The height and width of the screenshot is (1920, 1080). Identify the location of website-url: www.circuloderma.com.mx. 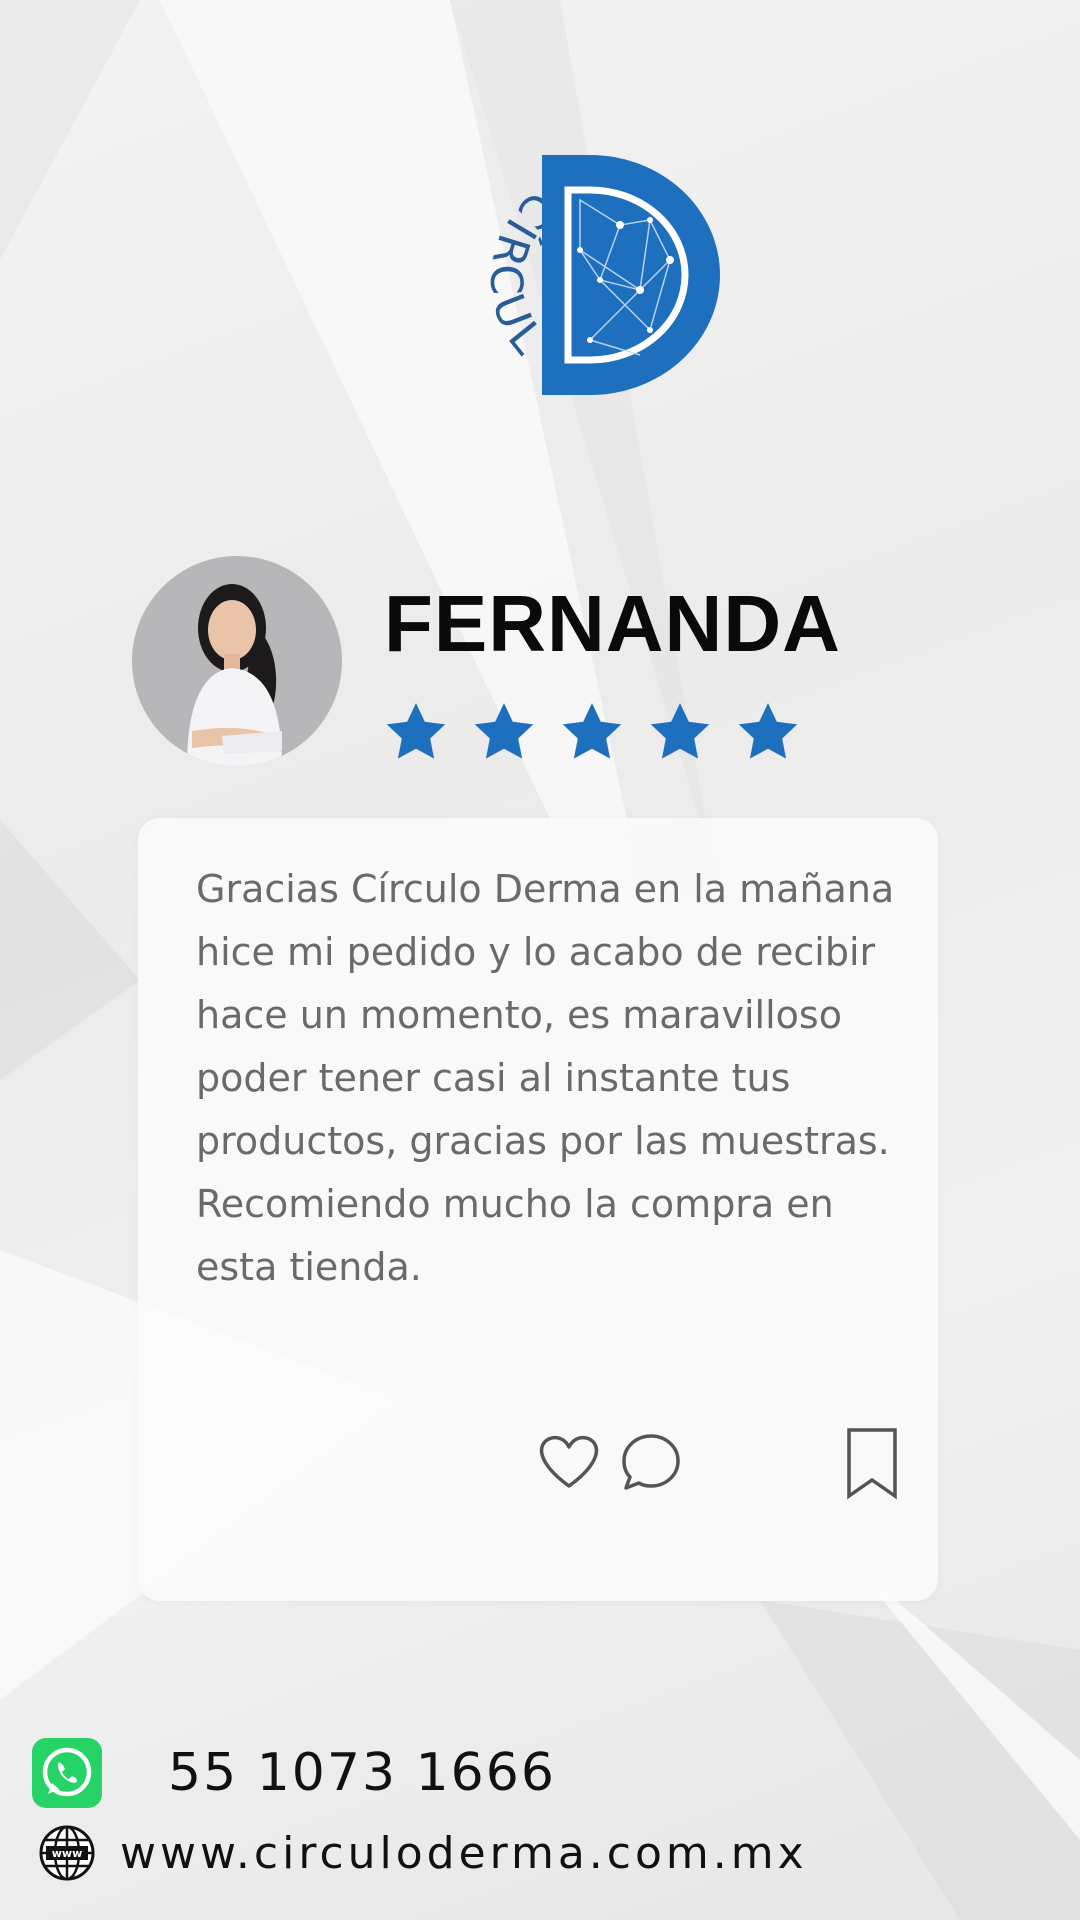
(464, 1853).